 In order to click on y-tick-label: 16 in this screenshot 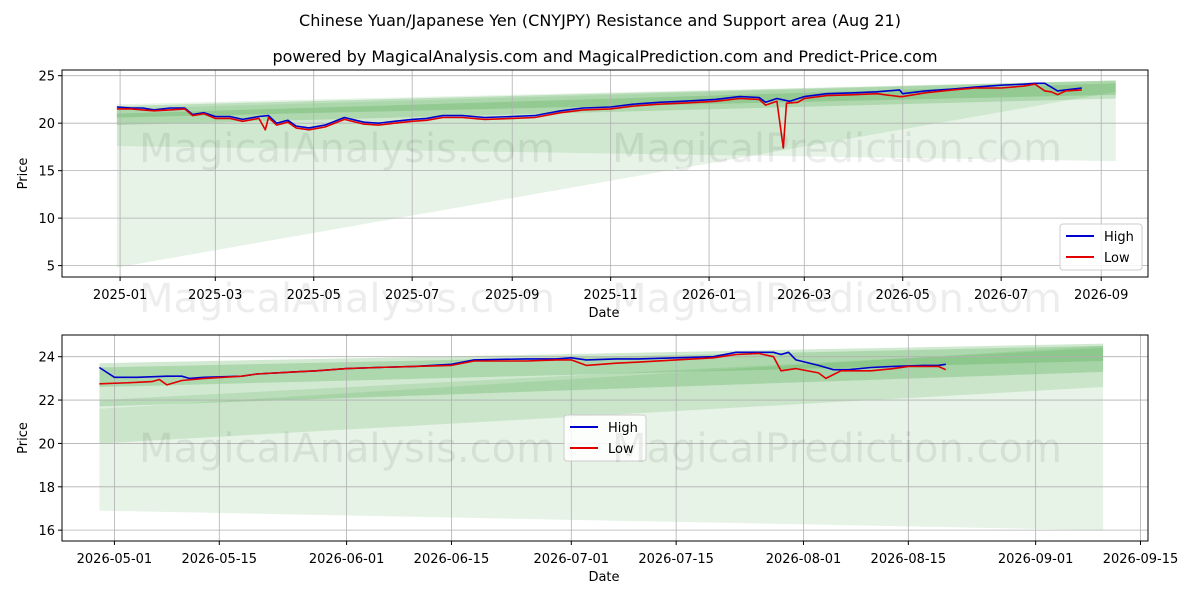, I will do `click(46, 531)`.